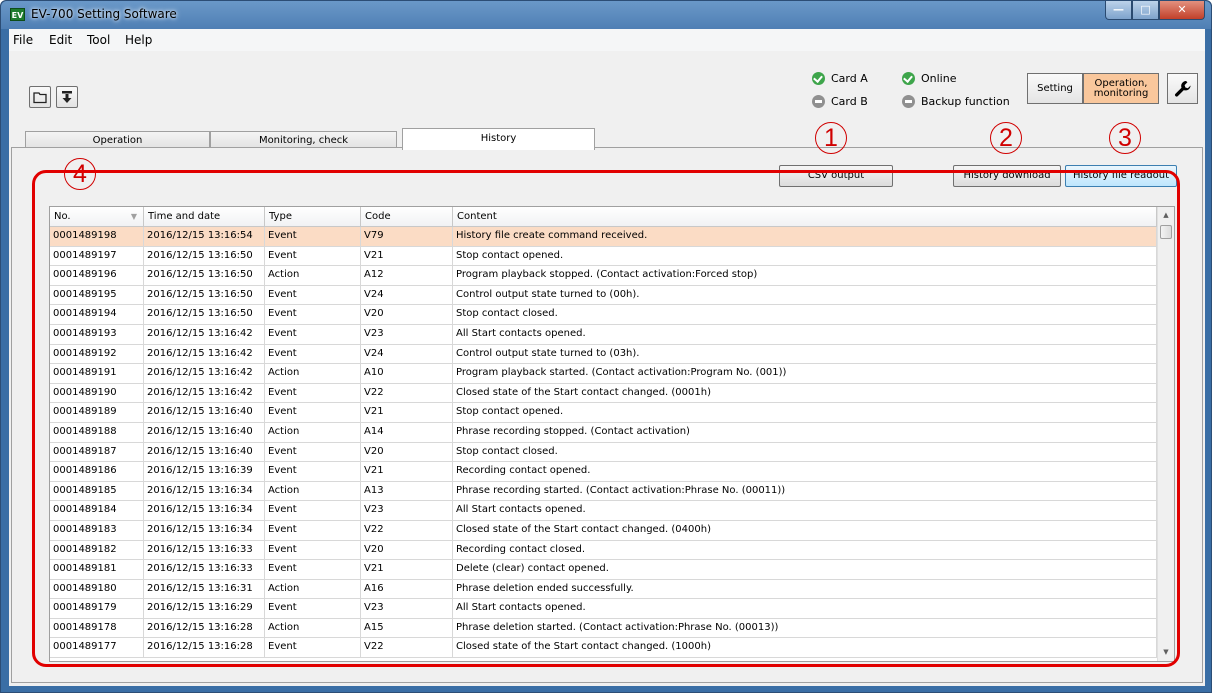 The image size is (1212, 693). What do you see at coordinates (956, 101) in the screenshot?
I see `backup-status: Backup function` at bounding box center [956, 101].